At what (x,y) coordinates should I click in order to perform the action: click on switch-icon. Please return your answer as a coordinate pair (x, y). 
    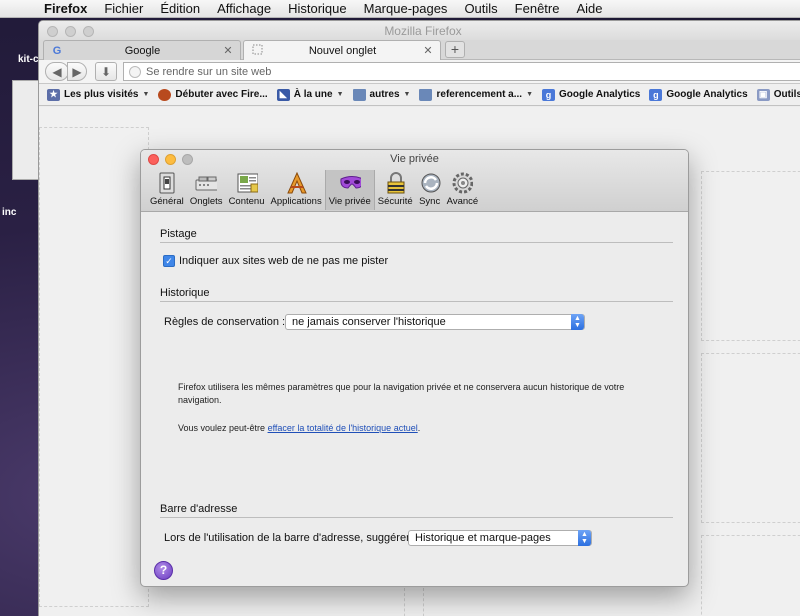
    Looking at the image, I should click on (167, 183).